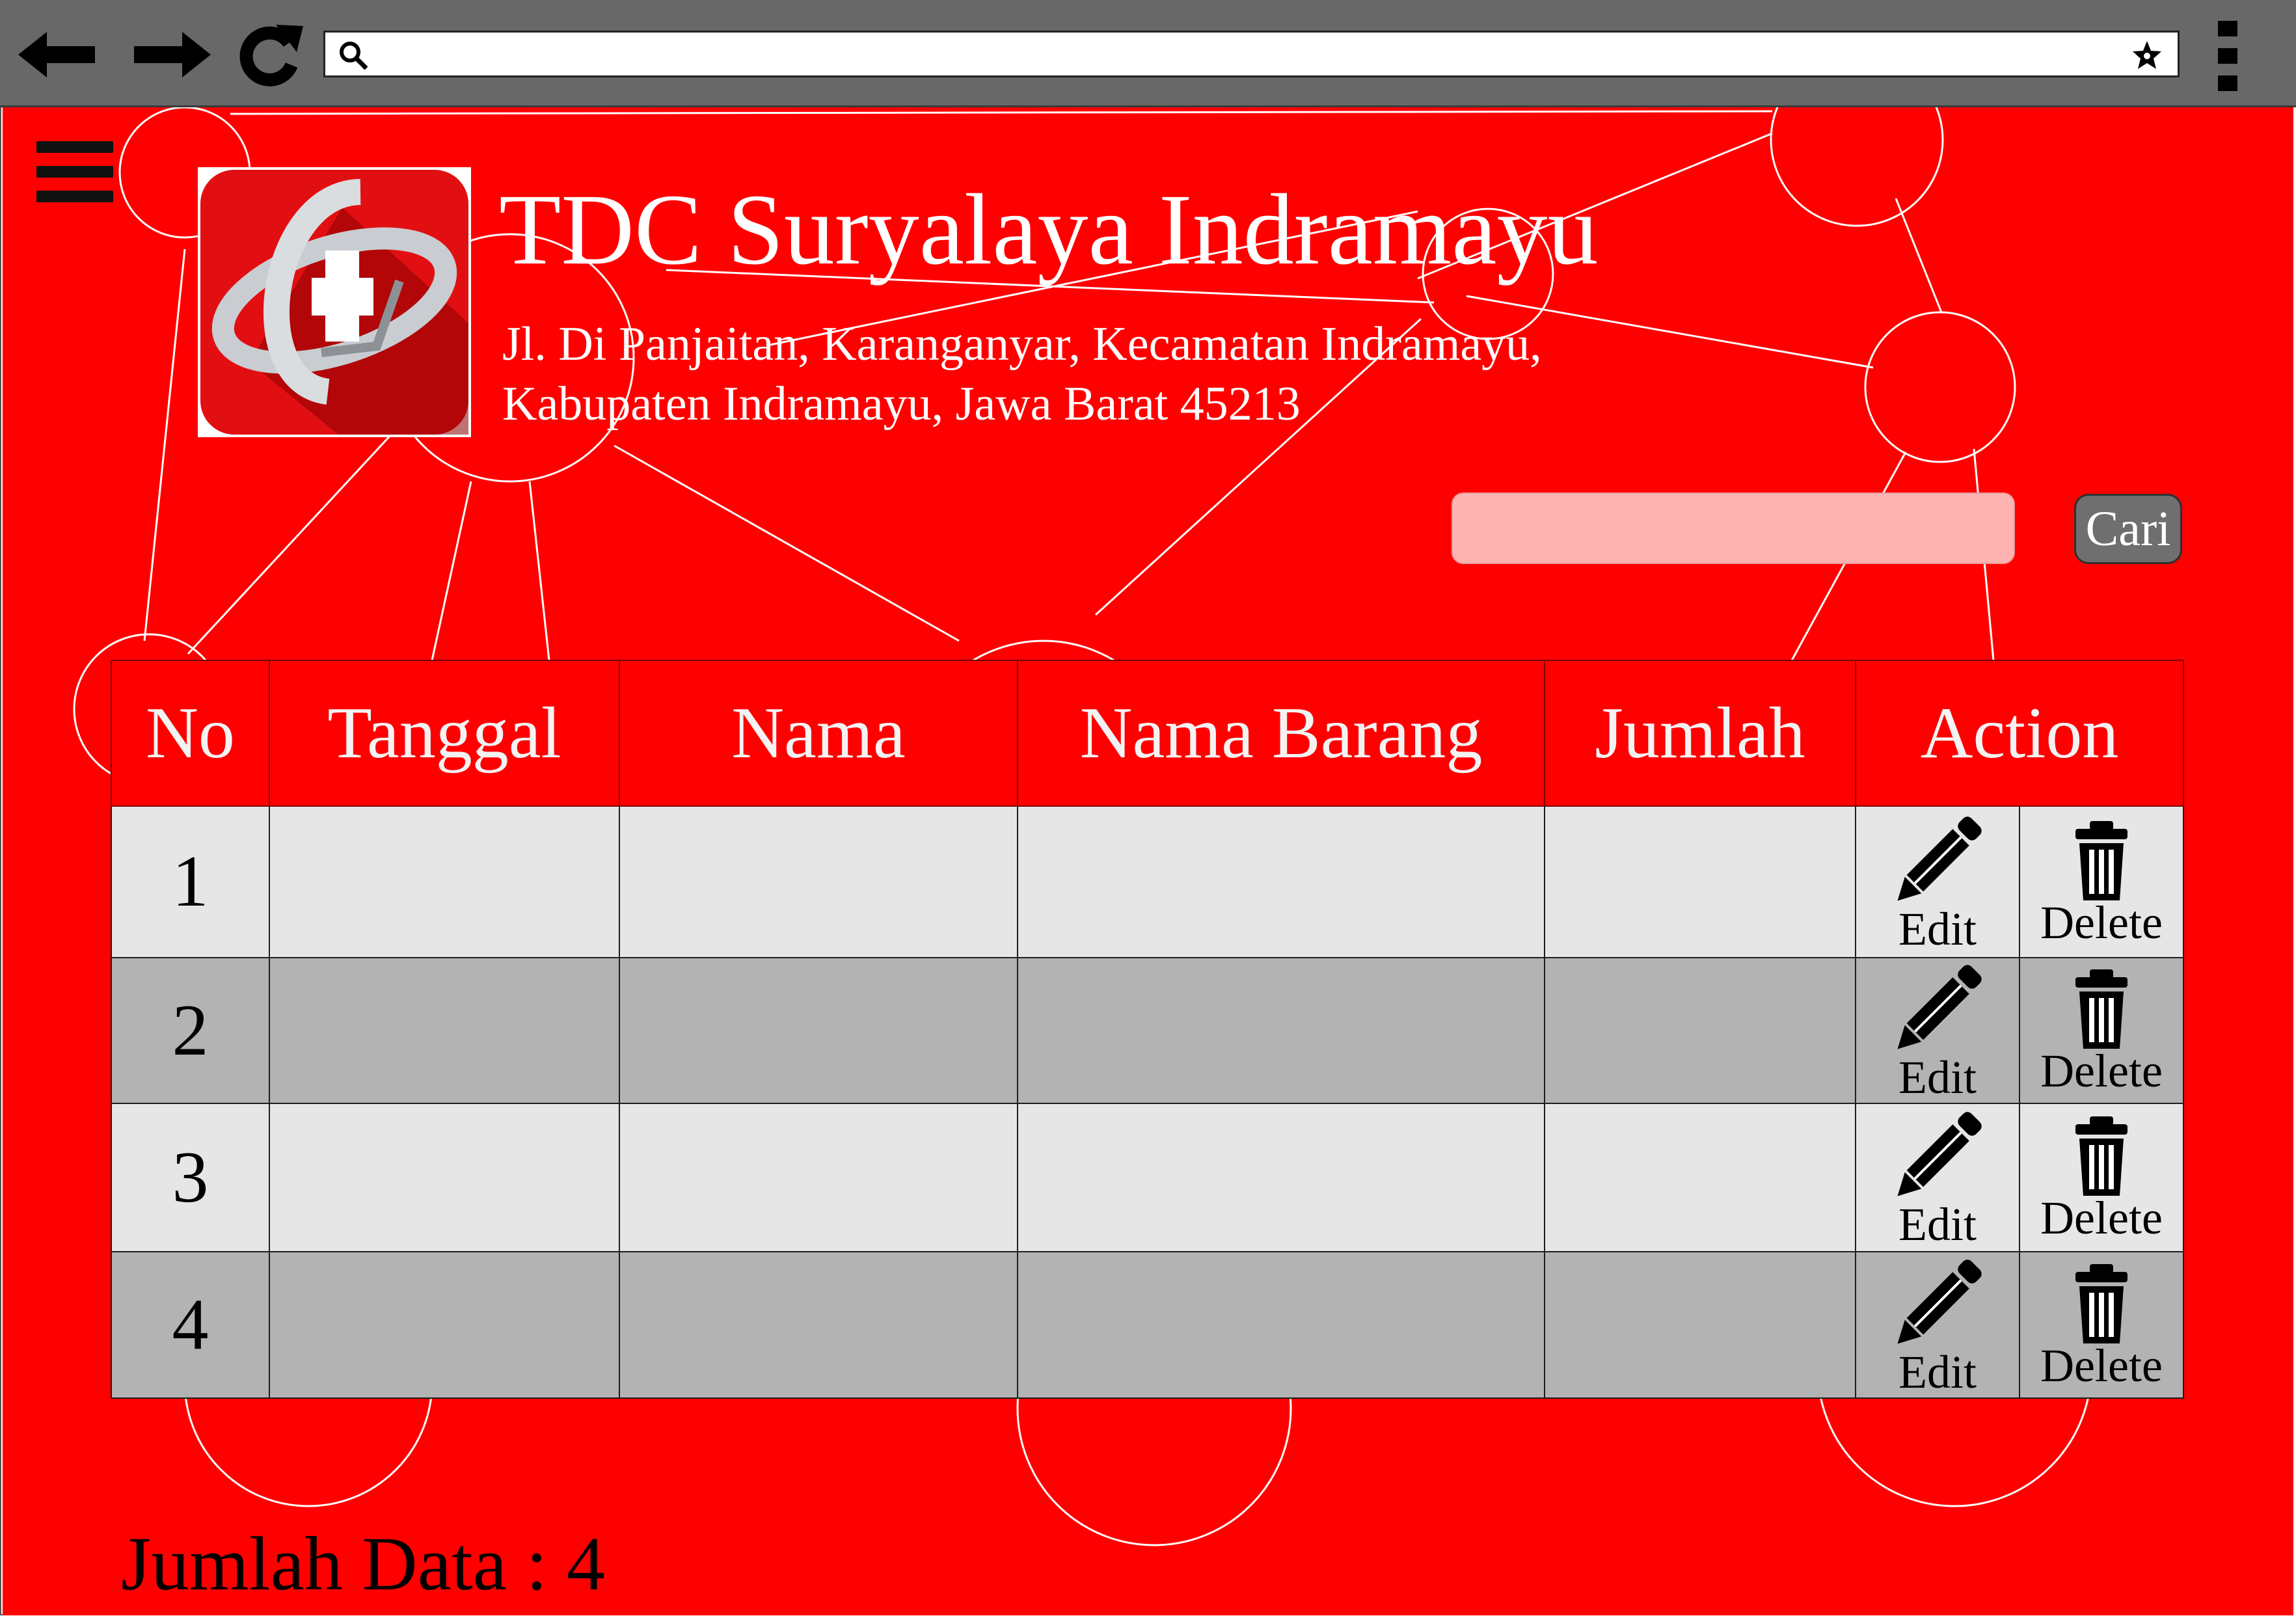 The image size is (2296, 1618). I want to click on company-logo, so click(334, 302).